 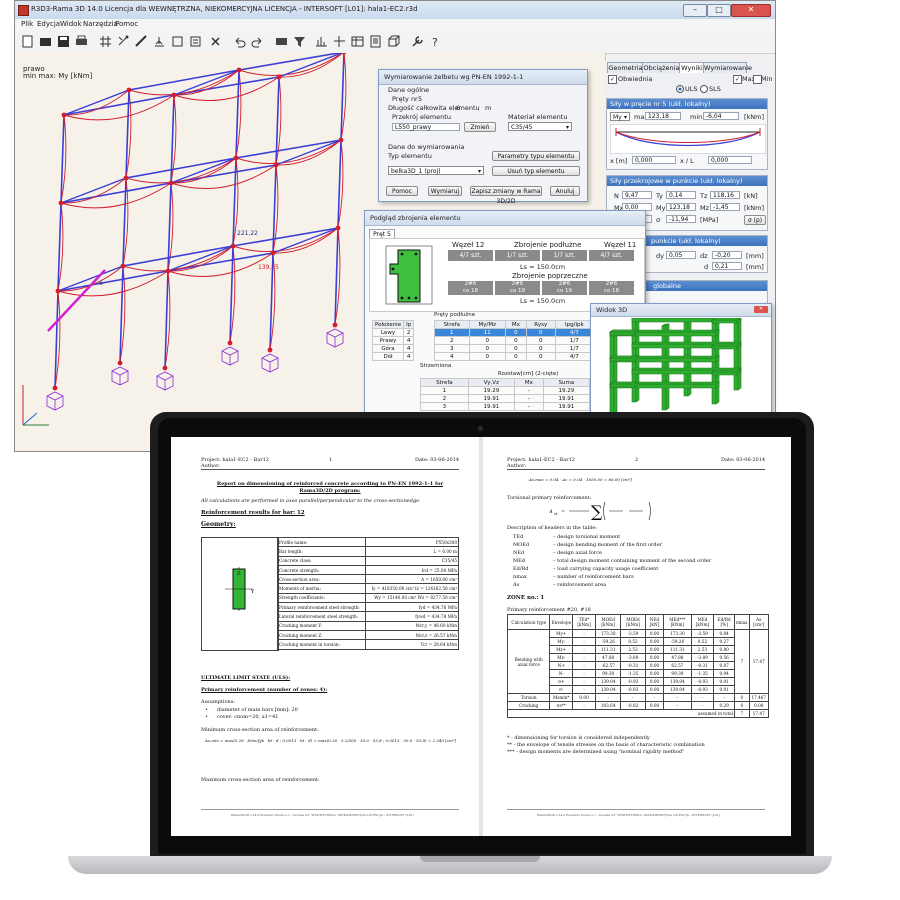 What do you see at coordinates (692, 67) in the screenshot?
I see `tab-results: Wyniki` at bounding box center [692, 67].